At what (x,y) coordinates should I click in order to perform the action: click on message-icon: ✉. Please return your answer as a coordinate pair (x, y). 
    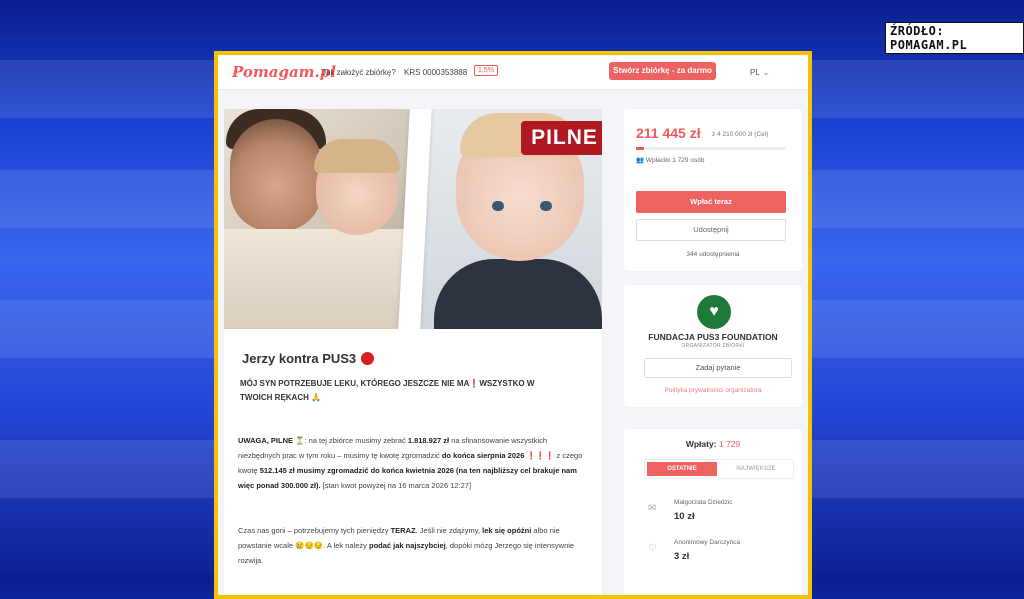
    Looking at the image, I should click on (652, 508).